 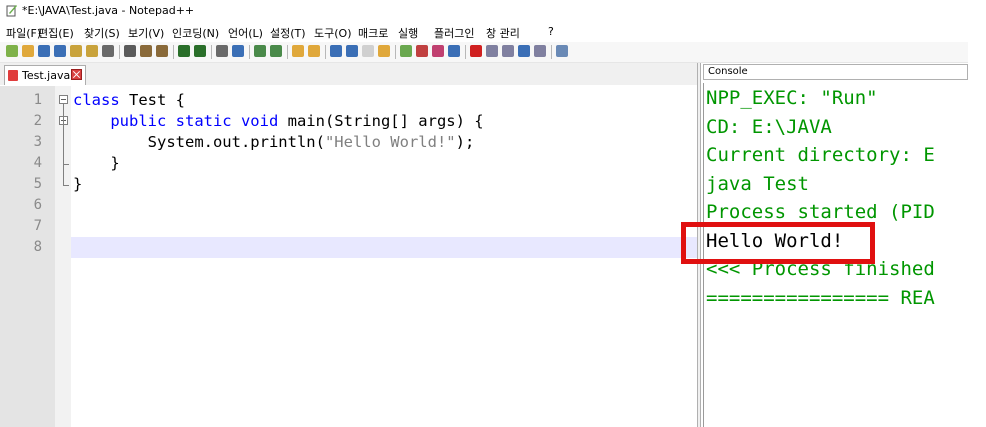 What do you see at coordinates (778, 243) in the screenshot?
I see `hello-world-highlight-box` at bounding box center [778, 243].